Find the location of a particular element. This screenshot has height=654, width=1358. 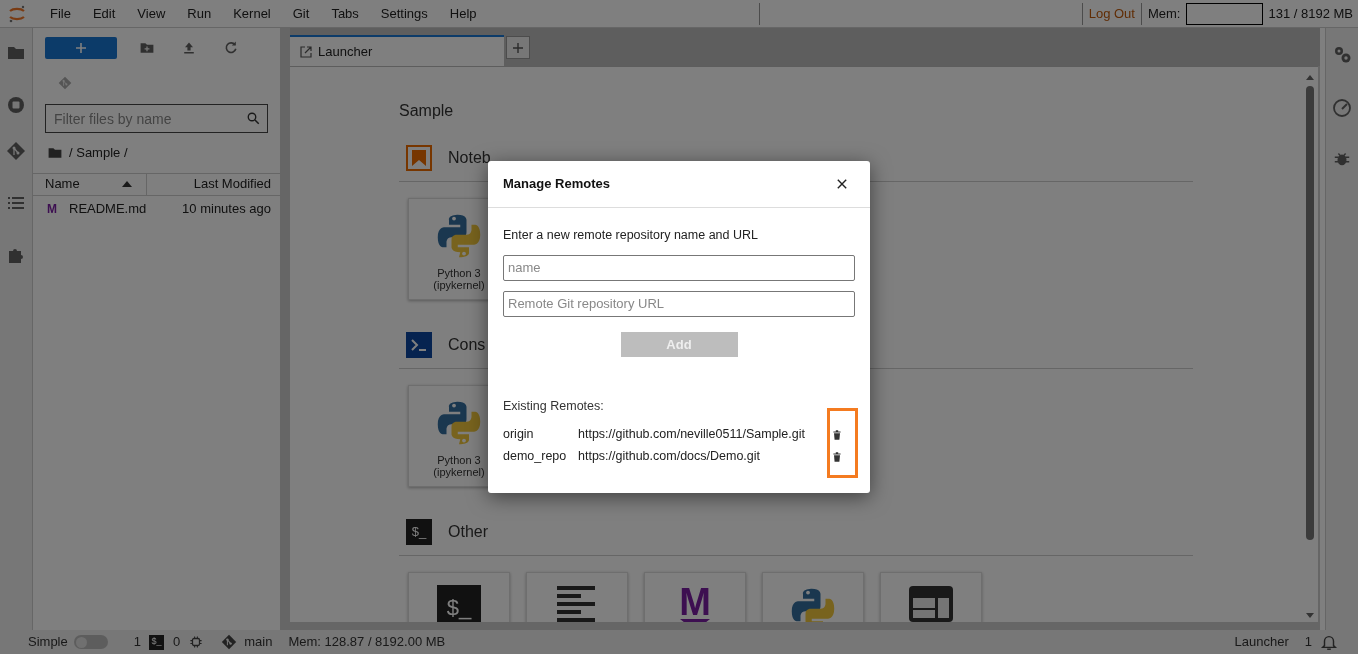

remote-url: https://github.com/neville0511/Sample.git is located at coordinates (692, 435).